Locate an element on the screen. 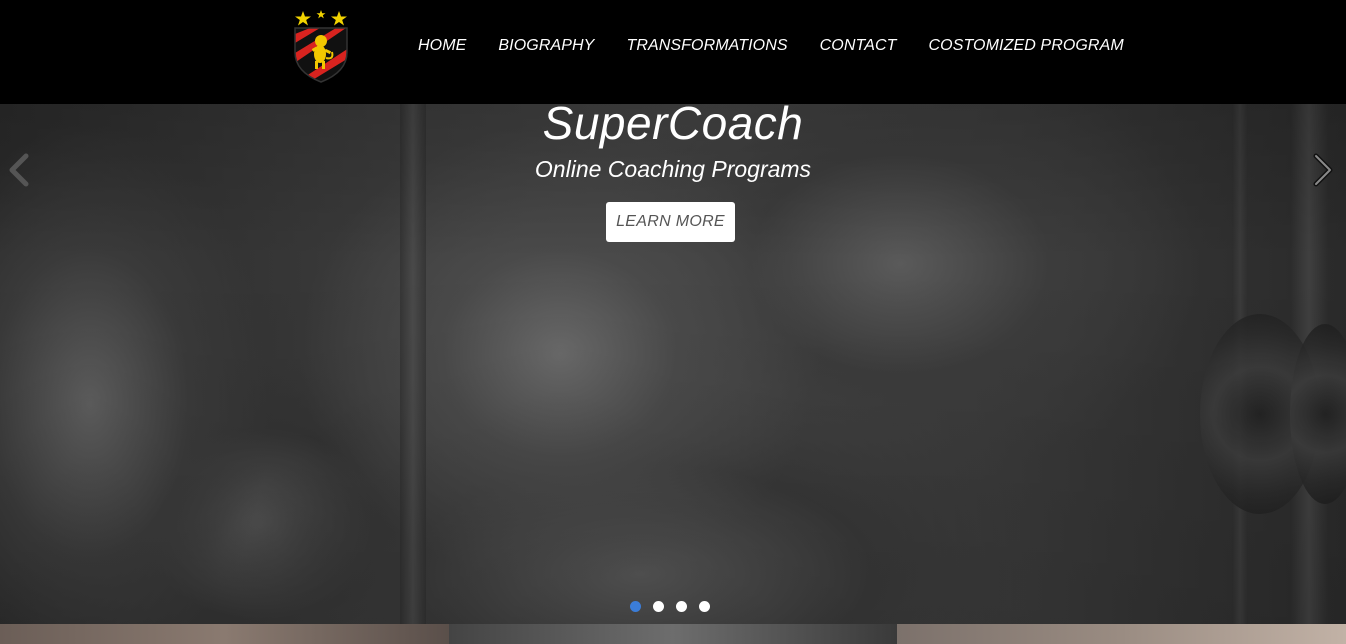  hero-title: SuperCoach is located at coordinates (673, 126).